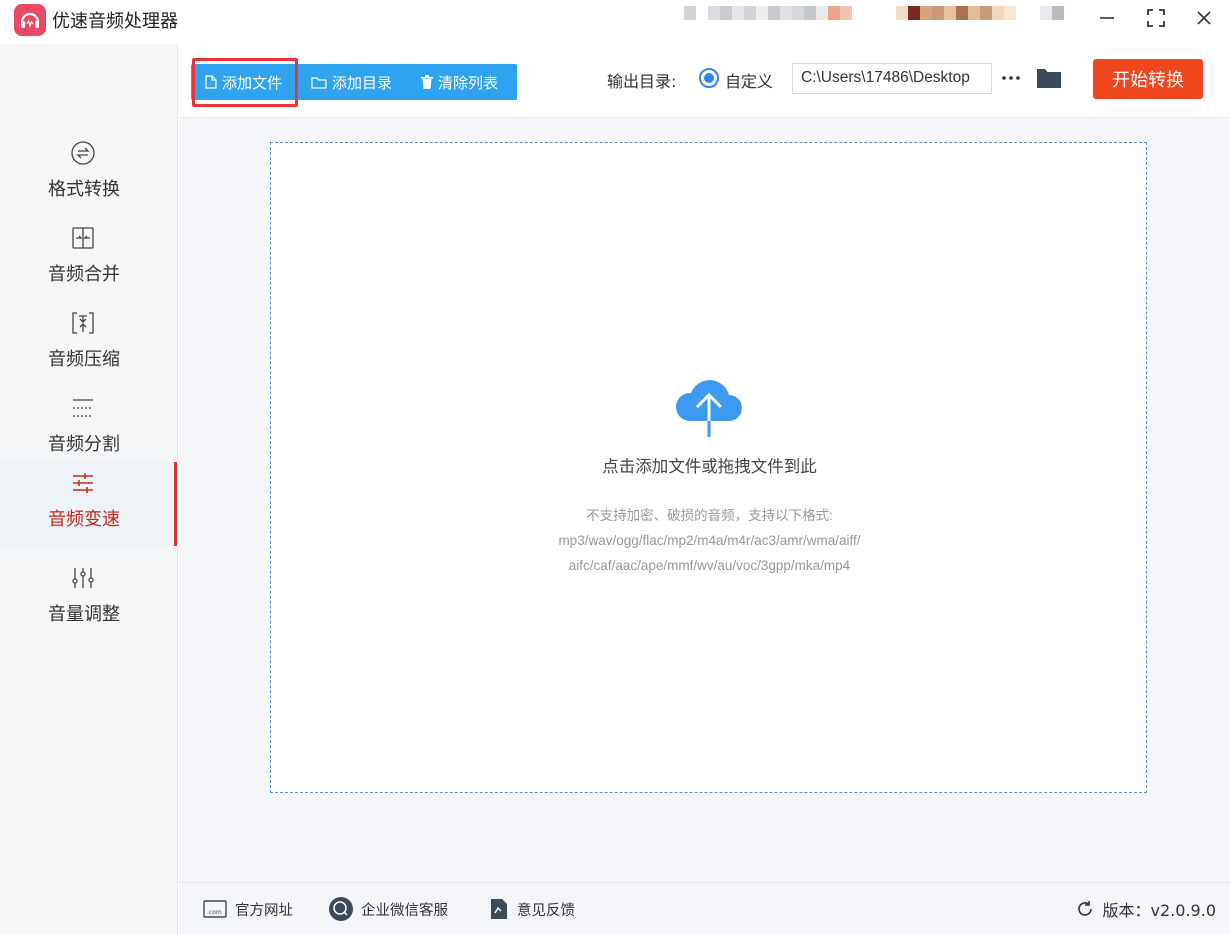 This screenshot has width=1230, height=934. What do you see at coordinates (768, 20) in the screenshot?
I see `blurred-user-info` at bounding box center [768, 20].